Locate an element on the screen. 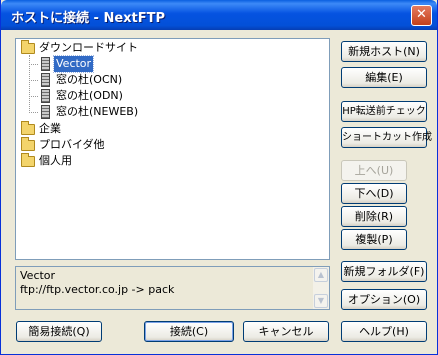  scroll-up-icon: ▲ is located at coordinates (321, 274).